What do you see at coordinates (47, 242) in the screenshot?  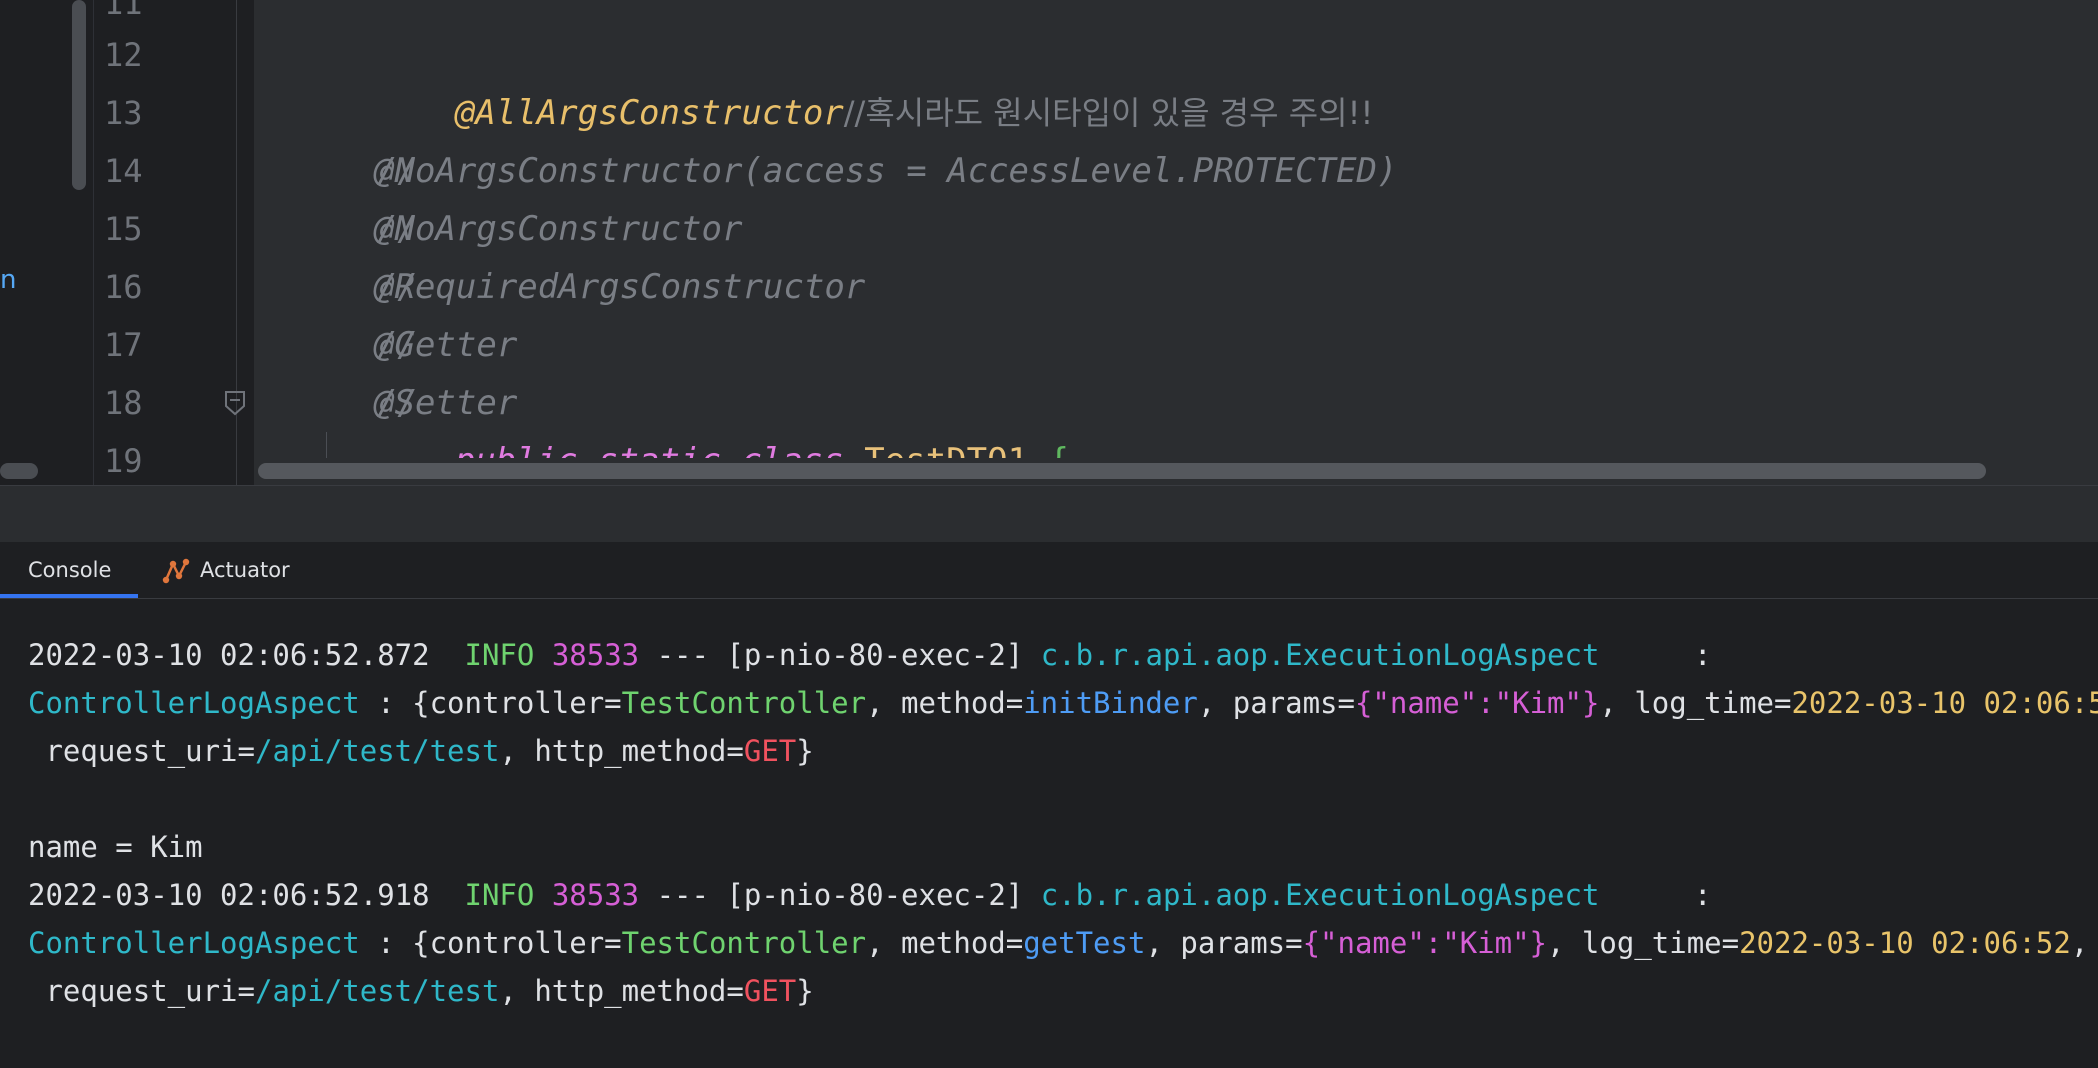 I see `project-panel-edge: n` at bounding box center [47, 242].